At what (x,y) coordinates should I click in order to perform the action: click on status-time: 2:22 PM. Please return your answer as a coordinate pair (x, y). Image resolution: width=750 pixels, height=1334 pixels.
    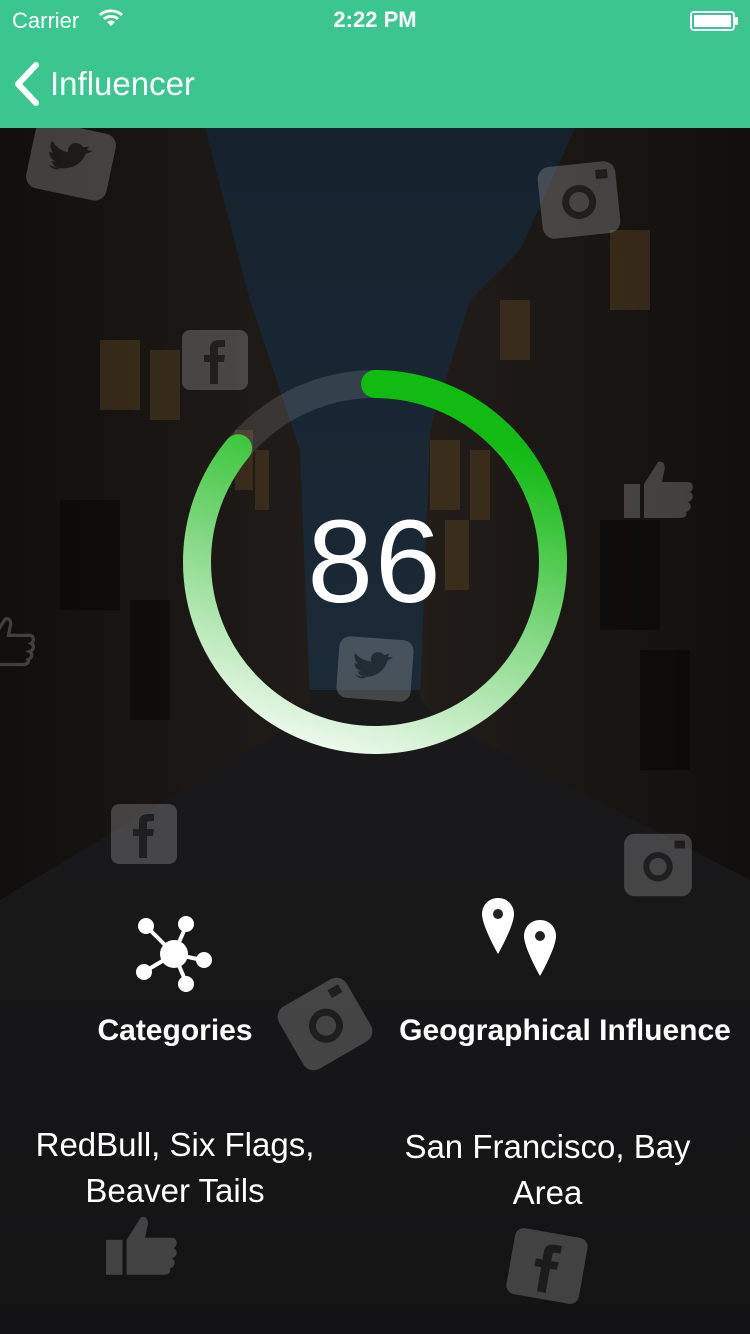
    Looking at the image, I should click on (375, 19).